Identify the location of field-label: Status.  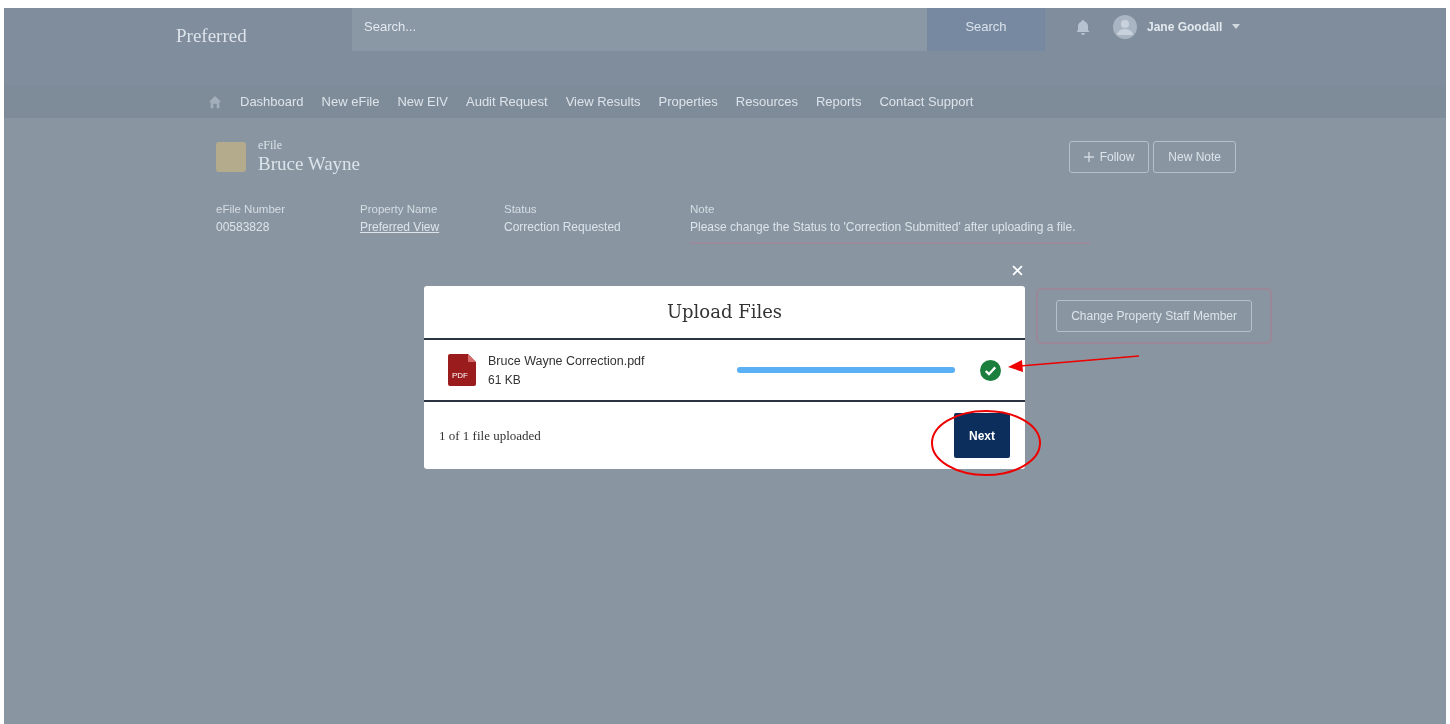
(521, 209).